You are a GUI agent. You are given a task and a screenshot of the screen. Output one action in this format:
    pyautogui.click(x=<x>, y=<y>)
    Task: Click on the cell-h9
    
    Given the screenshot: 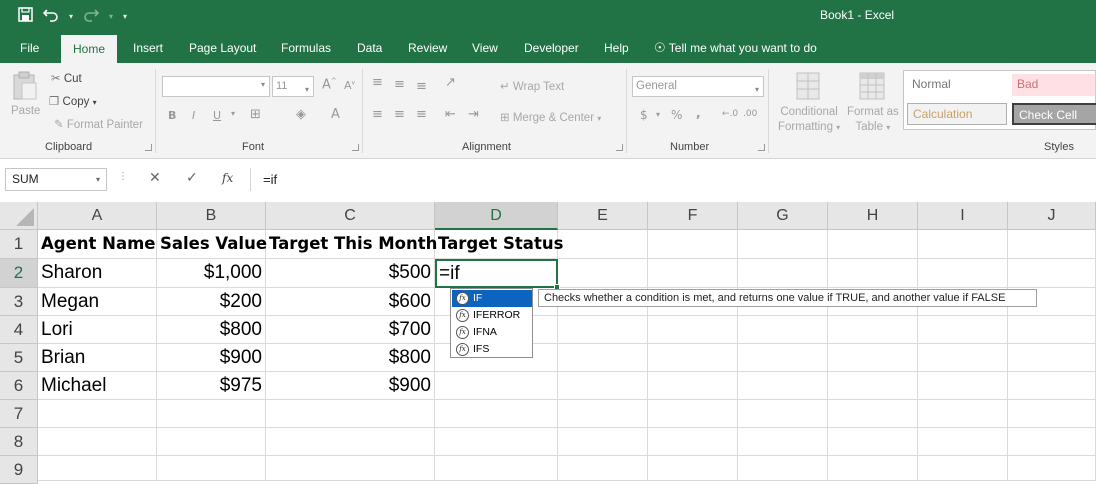 What is the action you would take?
    pyautogui.click(x=873, y=468)
    